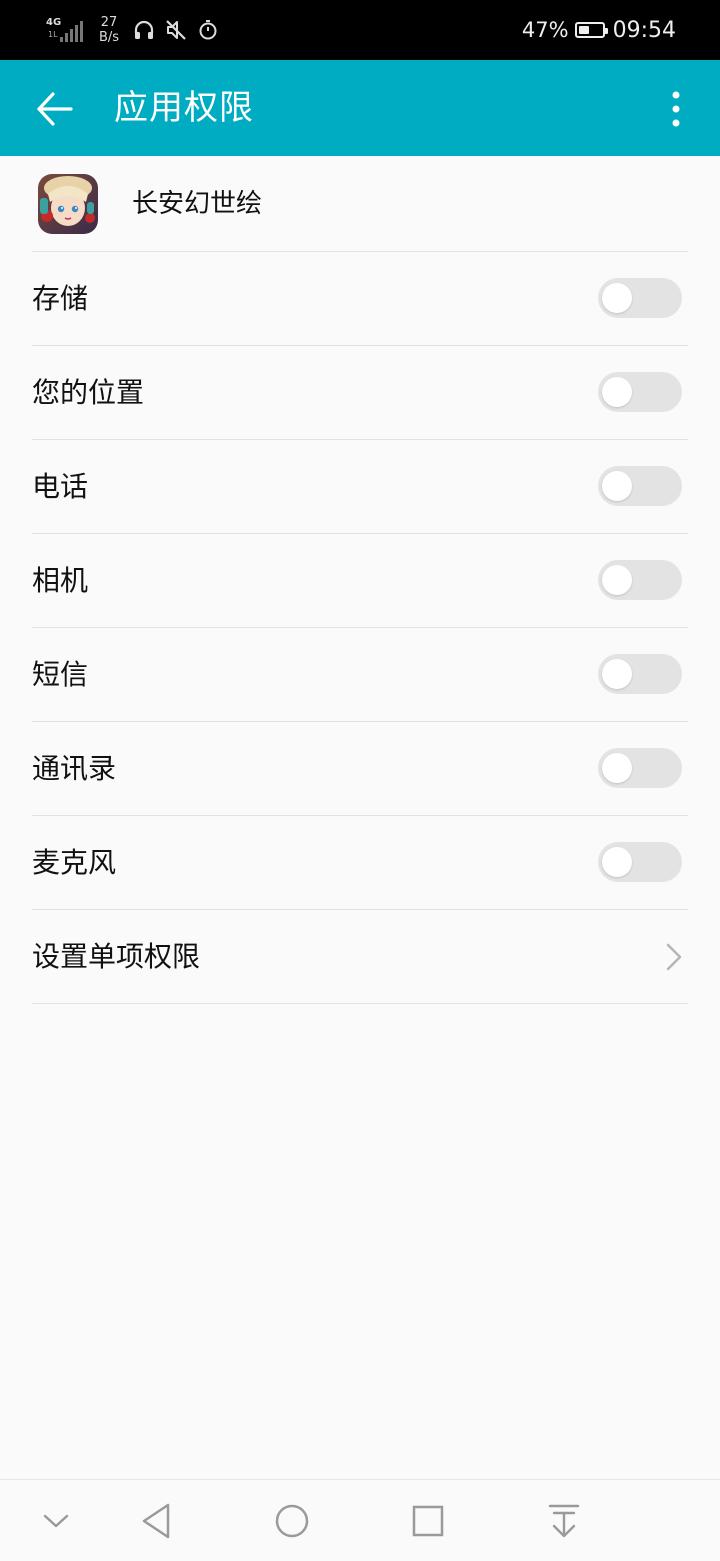 This screenshot has width=720, height=1561. I want to click on network-speed: 27 B/s, so click(109, 30).